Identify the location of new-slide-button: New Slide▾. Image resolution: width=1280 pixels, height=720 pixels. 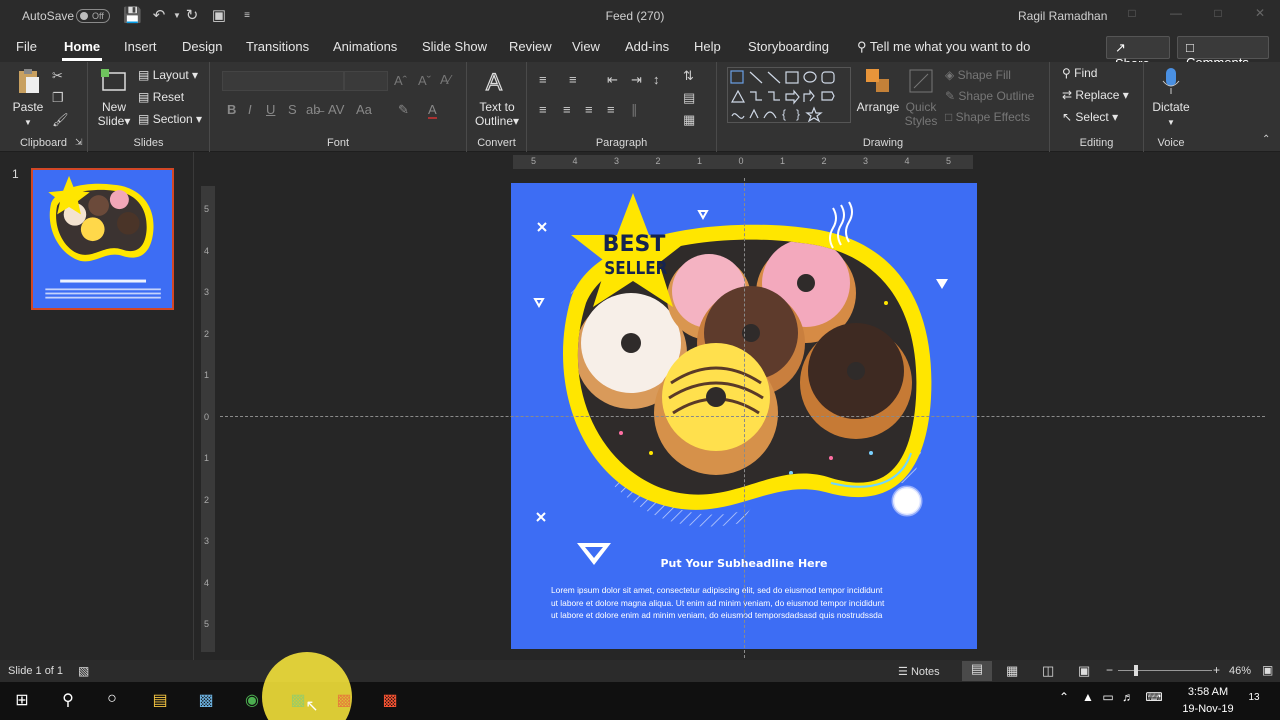
(114, 97).